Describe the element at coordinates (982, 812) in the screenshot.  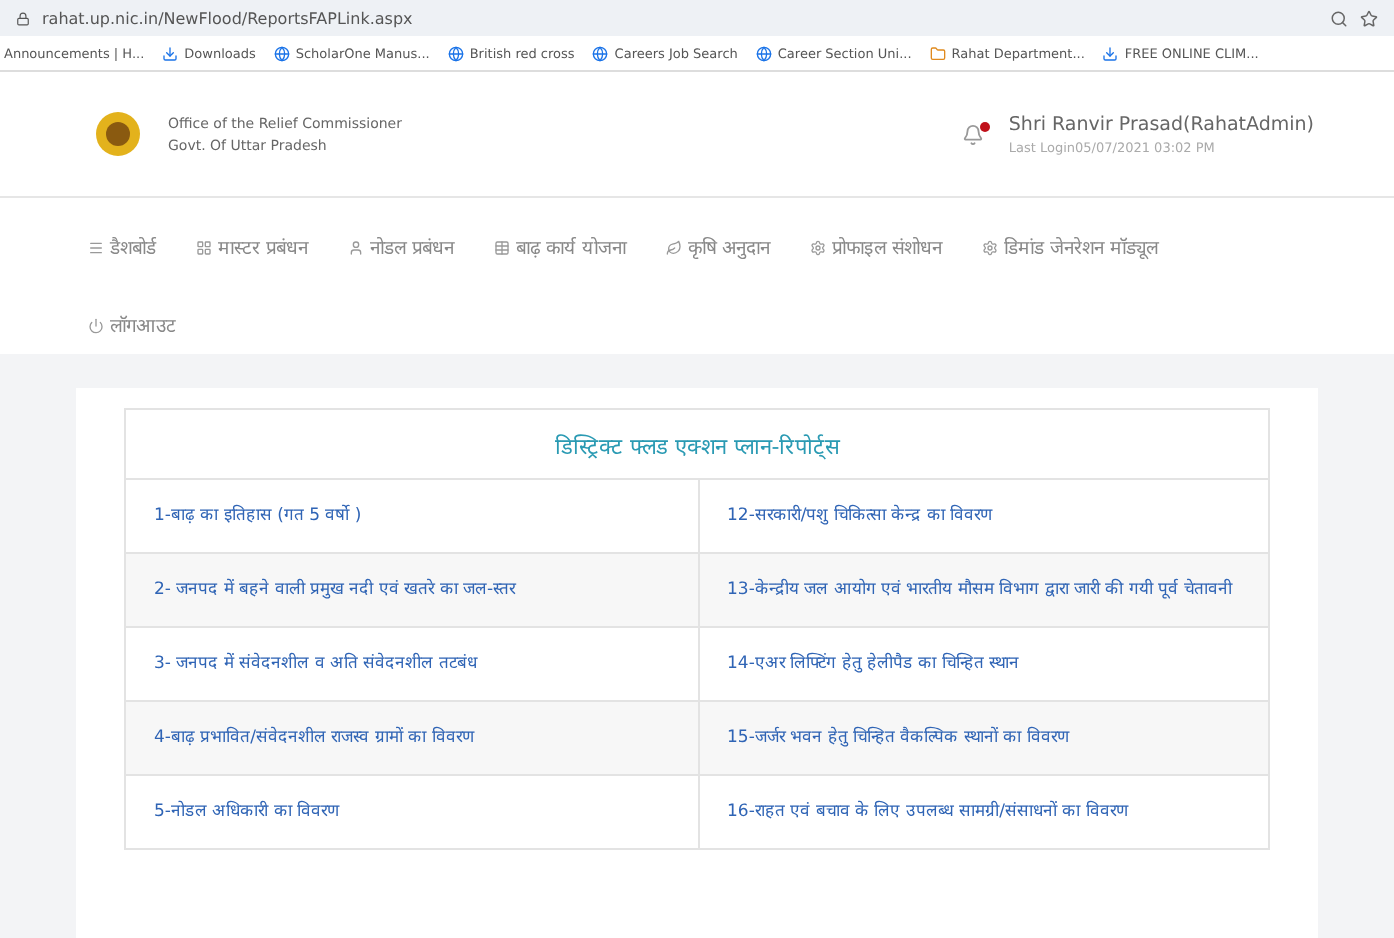
I see `report-link: 16-राहत एवं बचाव के लिए उपलब्ध सामग्री/संसाधनों का विवरण` at that location.